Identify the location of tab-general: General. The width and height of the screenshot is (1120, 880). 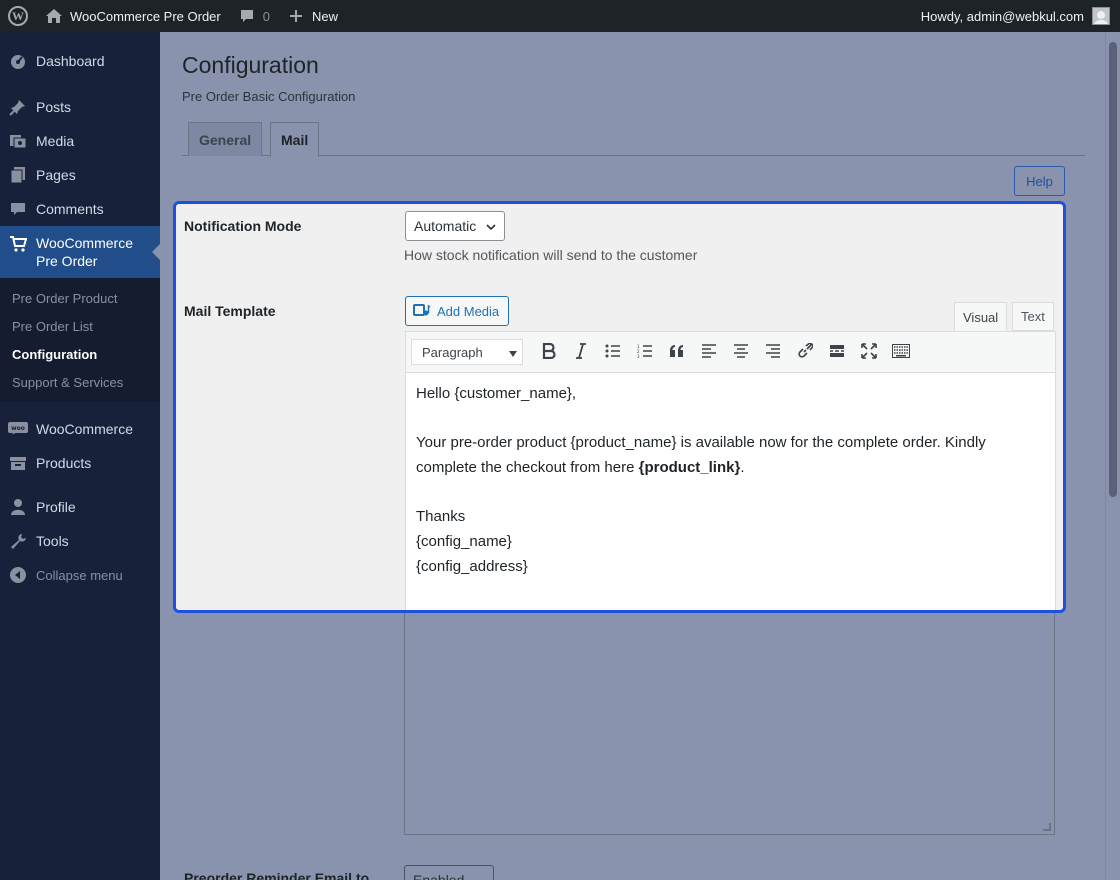
(225, 139).